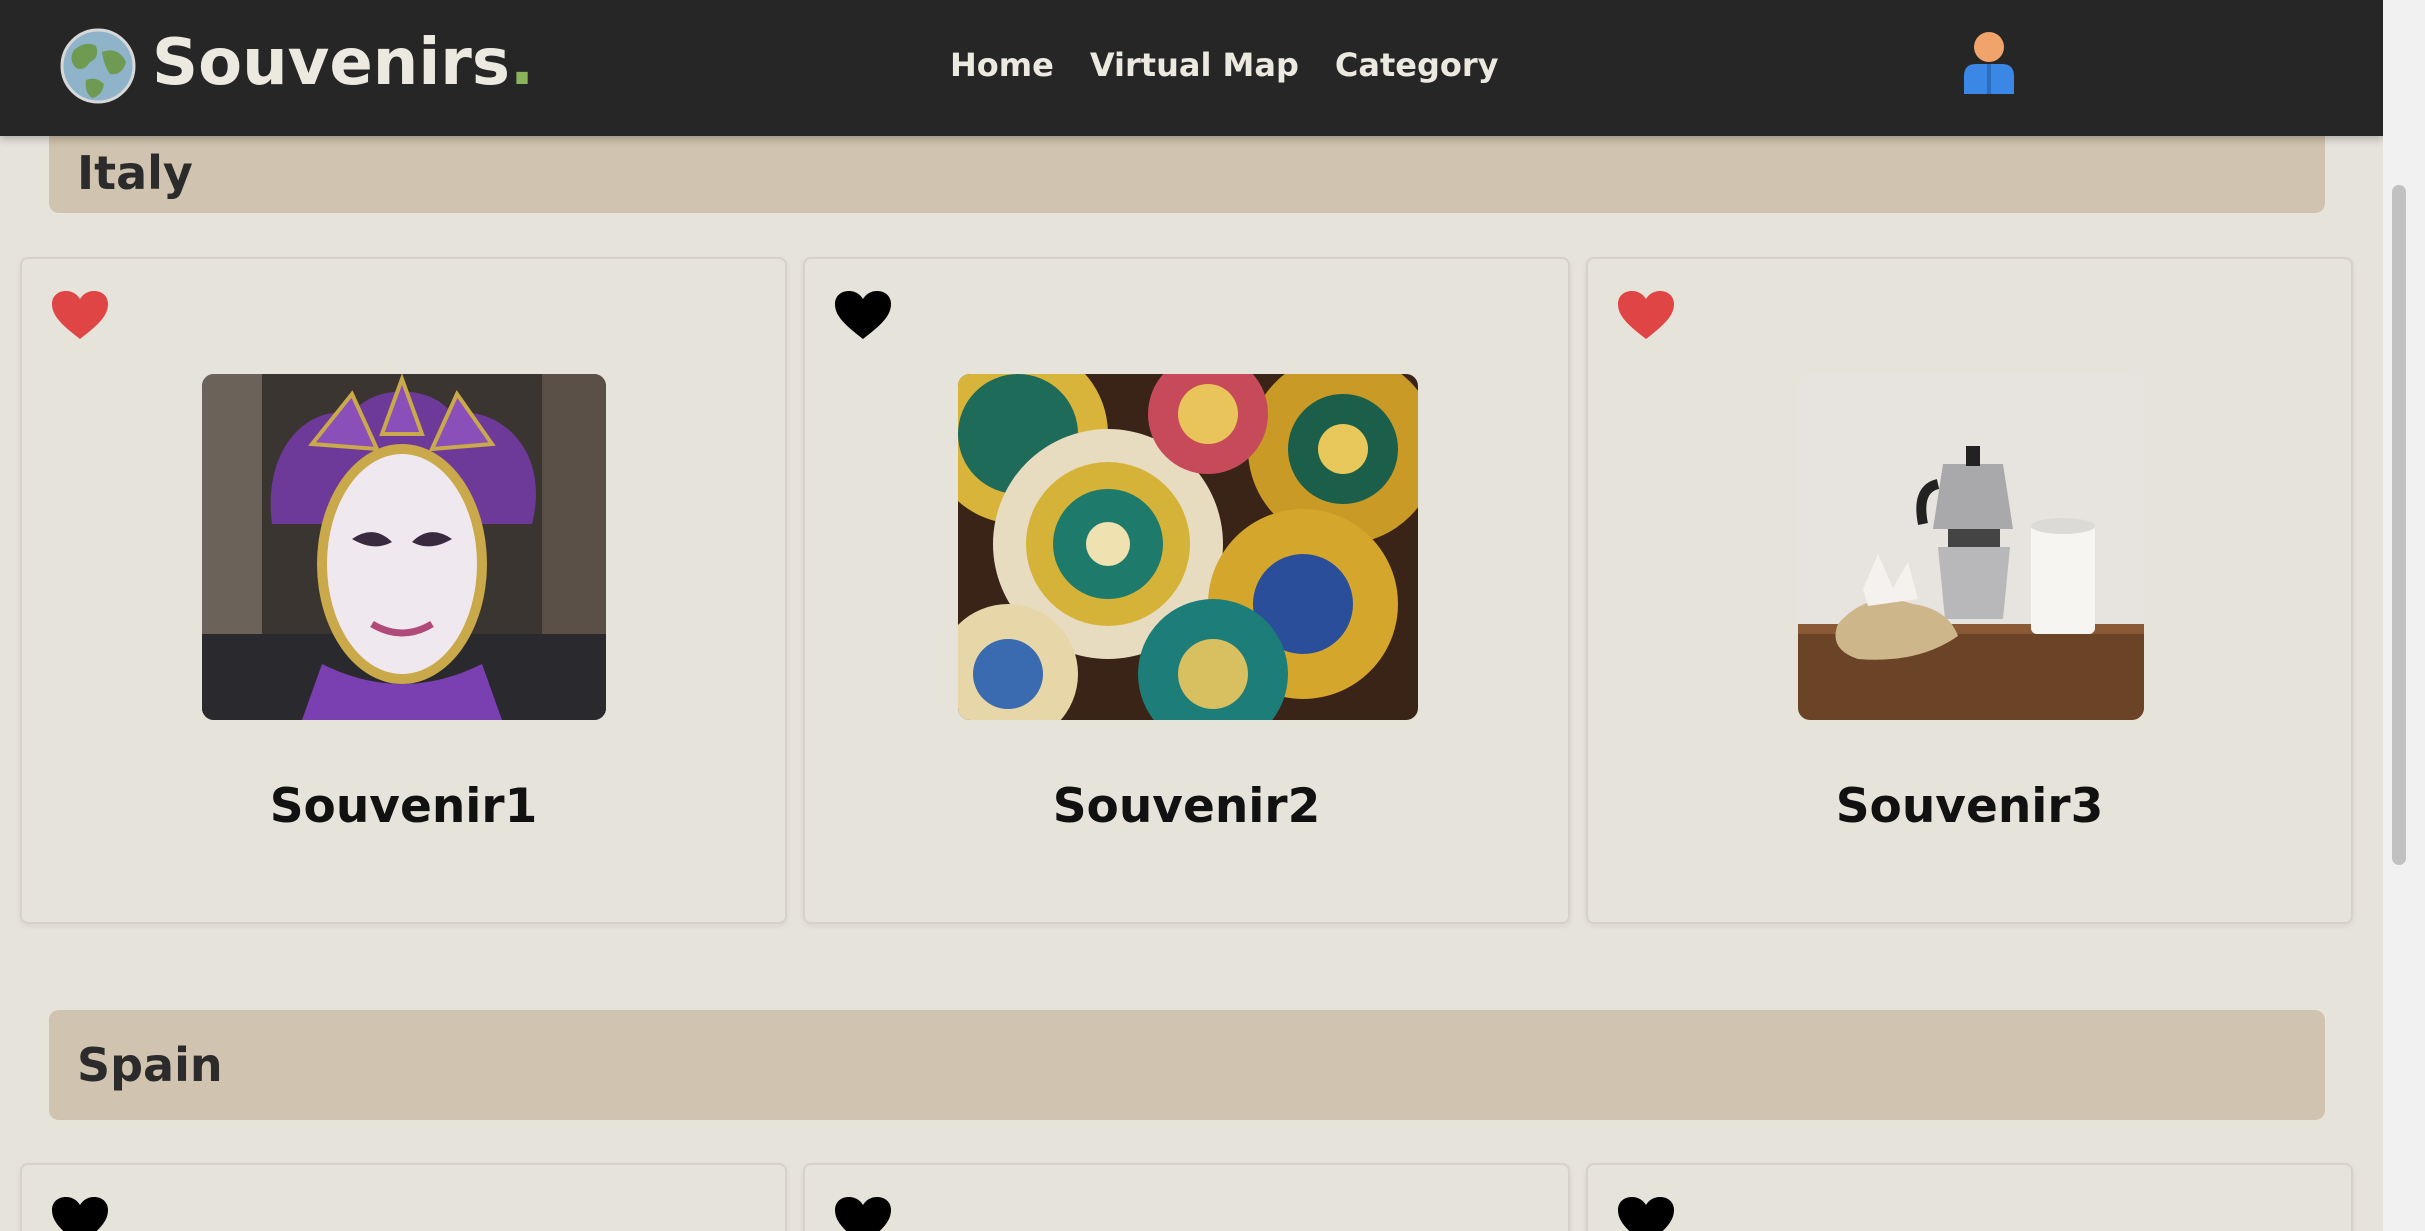 This screenshot has width=2425, height=1231. What do you see at coordinates (1969, 806) in the screenshot?
I see `souvenir-name: Souvenir3` at bounding box center [1969, 806].